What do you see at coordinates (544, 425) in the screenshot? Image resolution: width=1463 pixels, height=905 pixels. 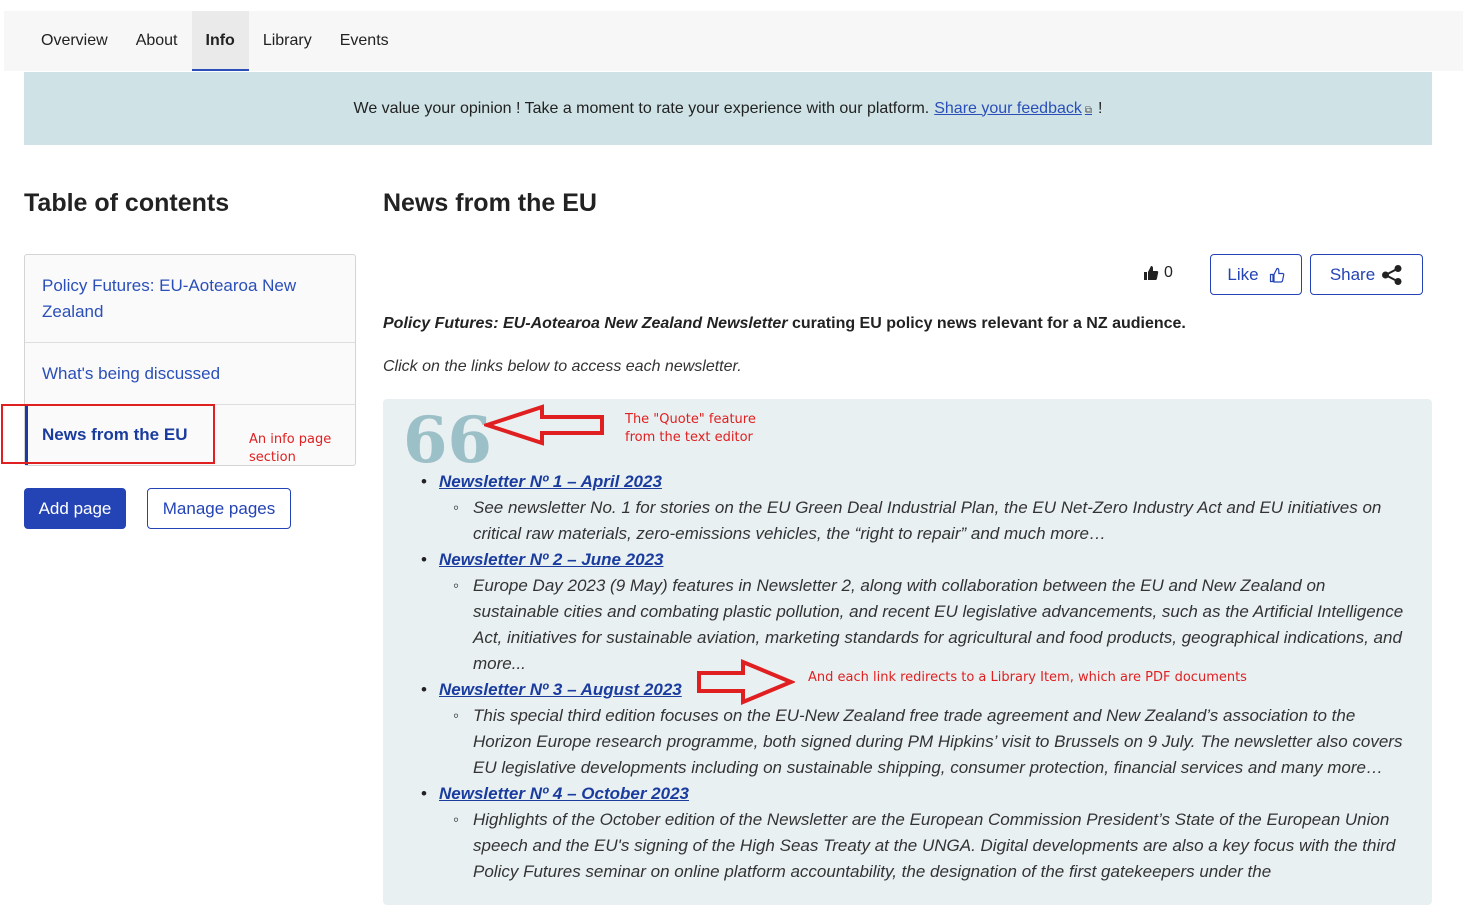 I see `annotation-arrow-left-icon` at bounding box center [544, 425].